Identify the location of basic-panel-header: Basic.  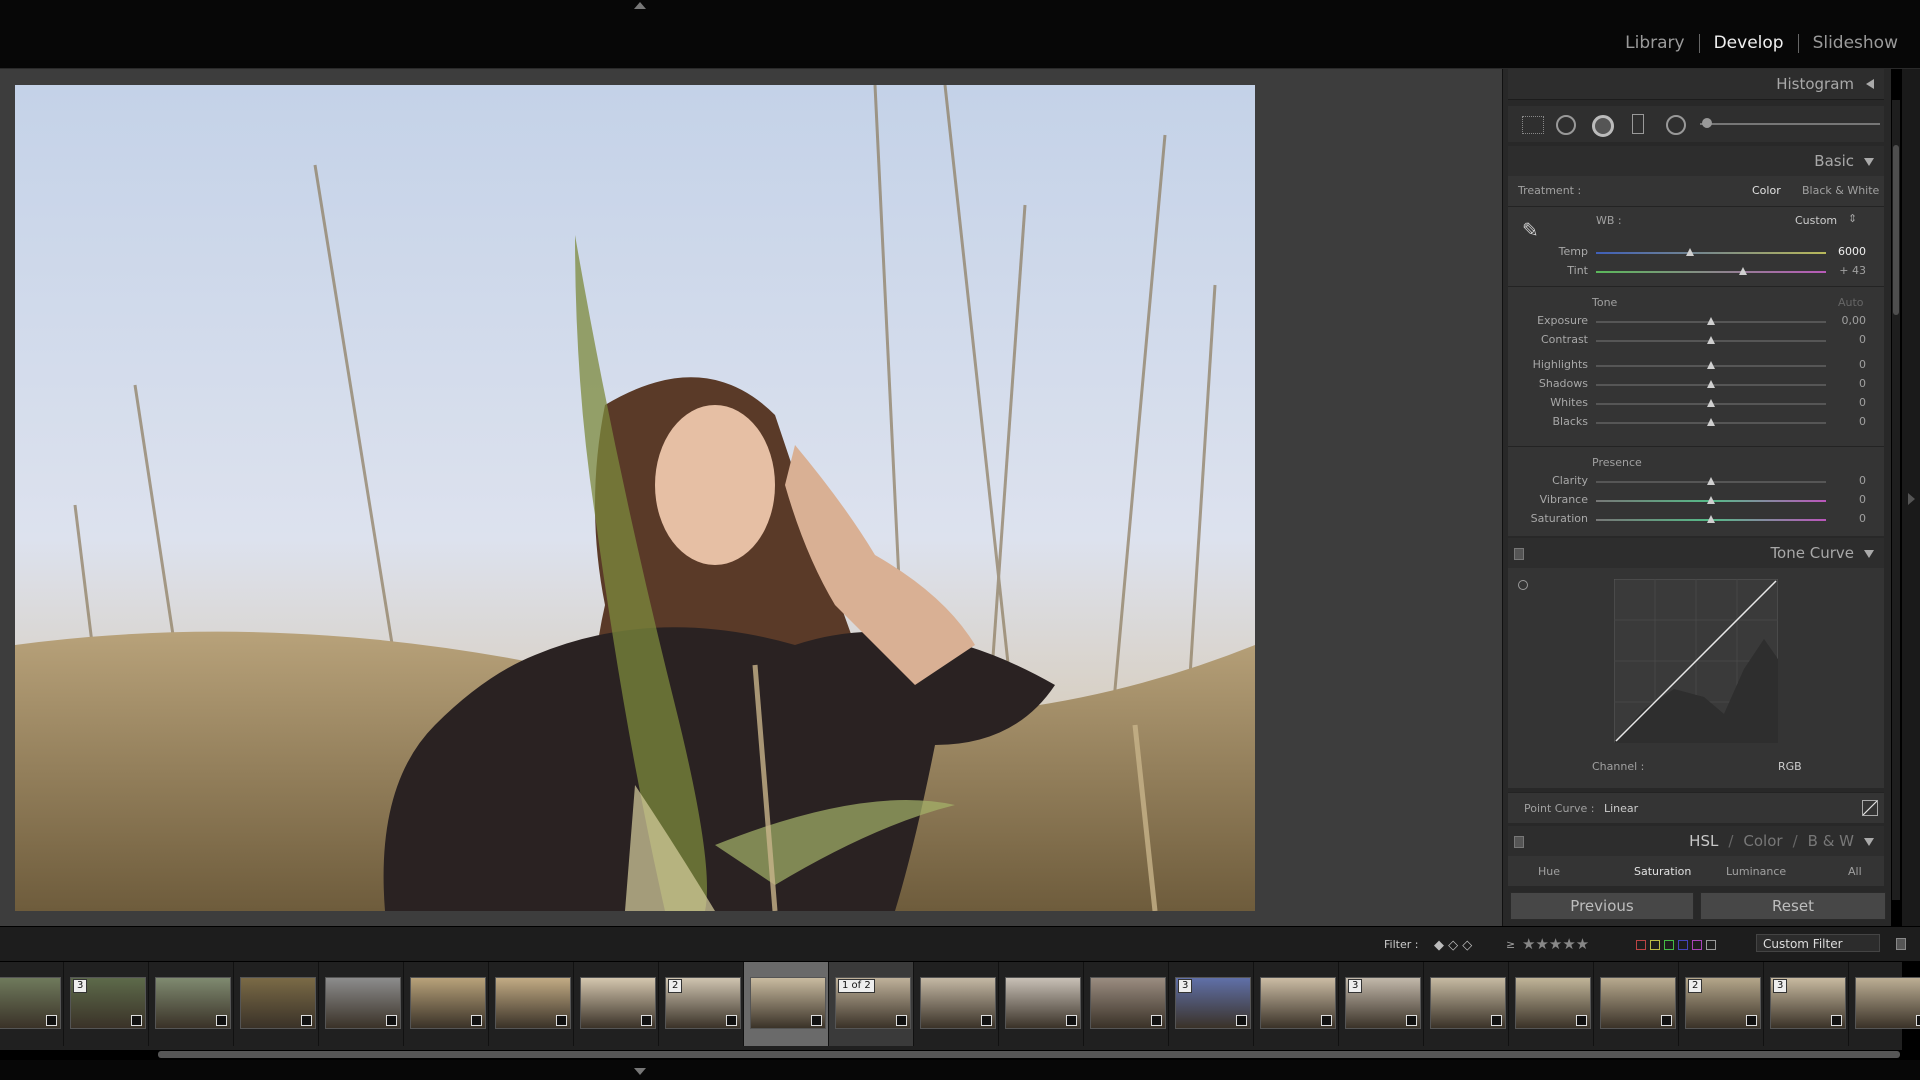
(1696, 161).